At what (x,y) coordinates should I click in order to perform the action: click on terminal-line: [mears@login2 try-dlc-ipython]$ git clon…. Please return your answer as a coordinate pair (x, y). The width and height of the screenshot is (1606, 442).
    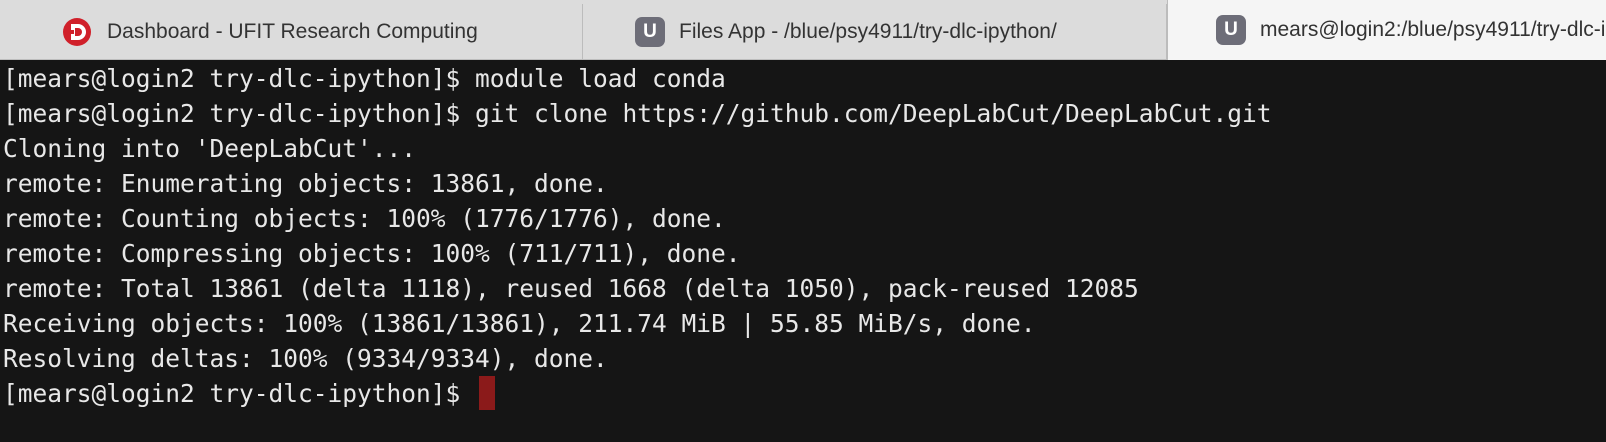
    Looking at the image, I should click on (637, 113).